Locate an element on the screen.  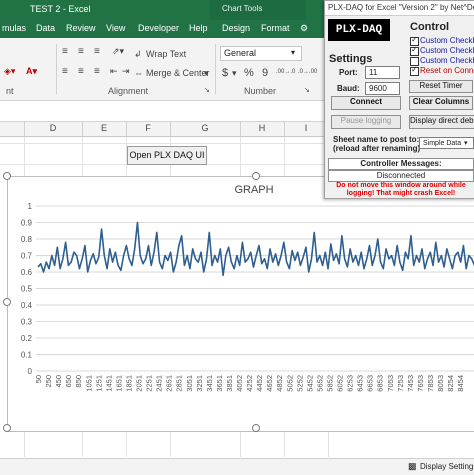
decrease-indent-icon: ⇤ is located at coordinates (114, 71).